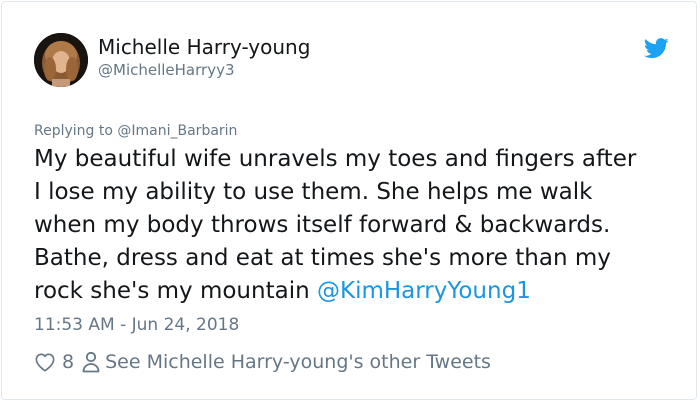 The image size is (700, 403). I want to click on replying-to: Replying to @Imani_Barbarin, so click(135, 131).